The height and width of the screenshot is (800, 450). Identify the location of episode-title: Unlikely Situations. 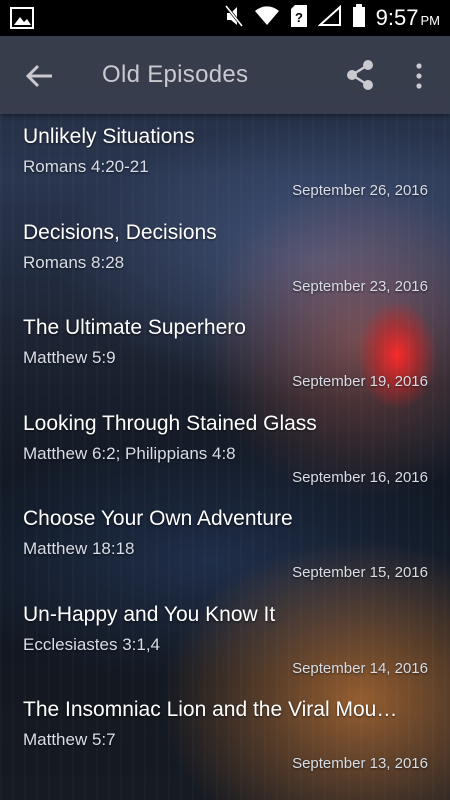
(109, 136).